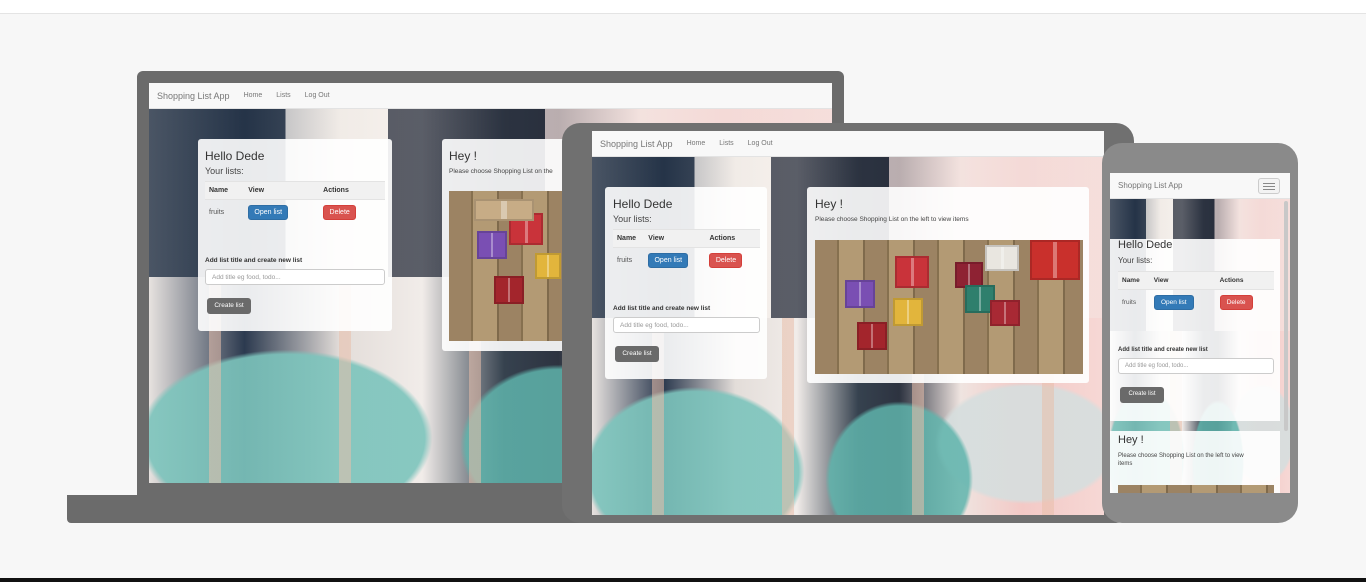  I want to click on items-message-line-2: items, so click(1125, 464).